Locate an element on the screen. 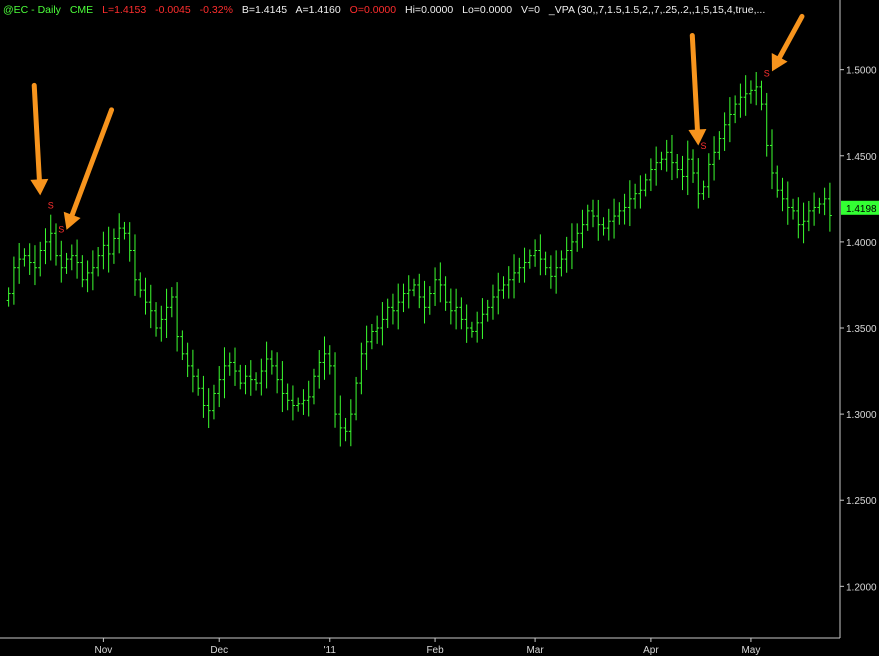 Image resolution: width=879 pixels, height=656 pixels. low-value: Lo=0.0000 is located at coordinates (487, 10).